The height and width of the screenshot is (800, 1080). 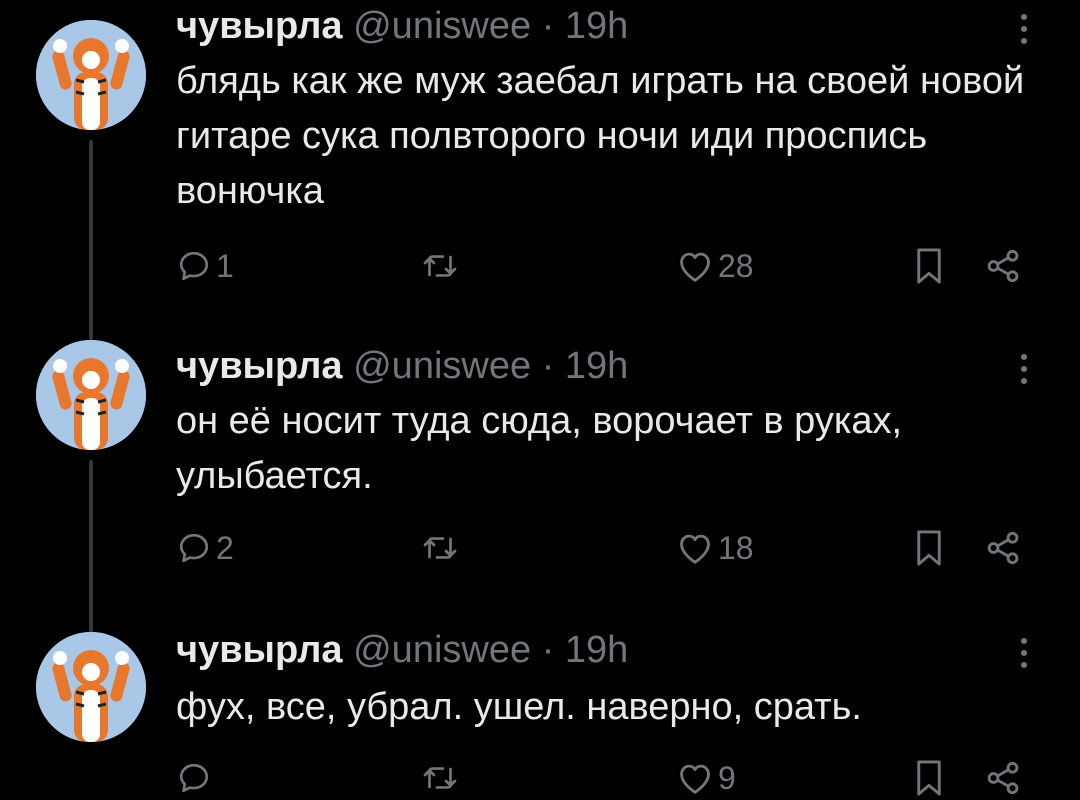 I want to click on like-button: 28, so click(x=715, y=266).